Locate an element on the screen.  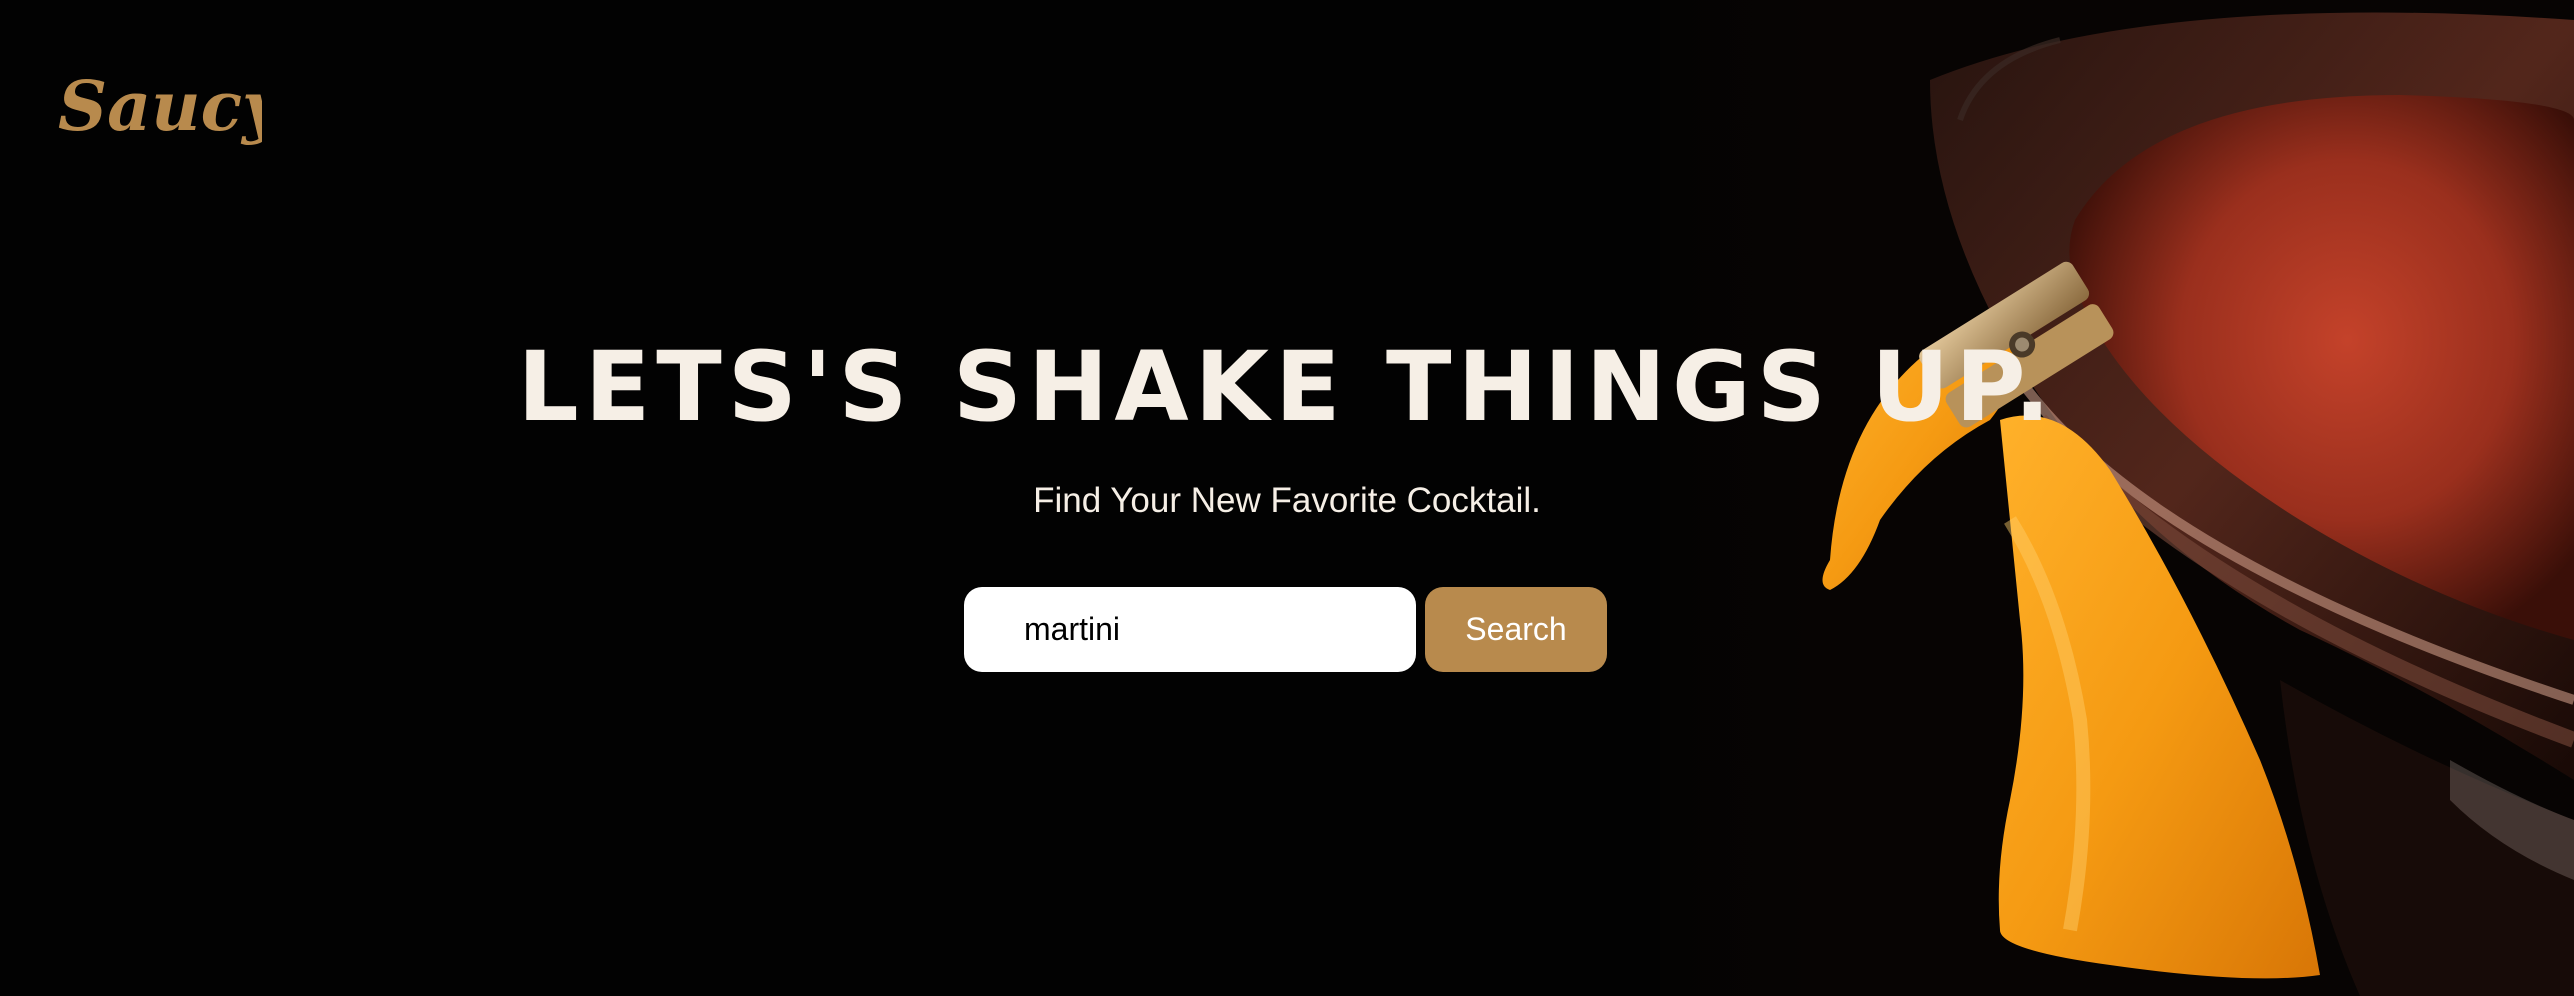
hero-subtitle: Find Your New Favorite Cocktail. is located at coordinates (1287, 500).